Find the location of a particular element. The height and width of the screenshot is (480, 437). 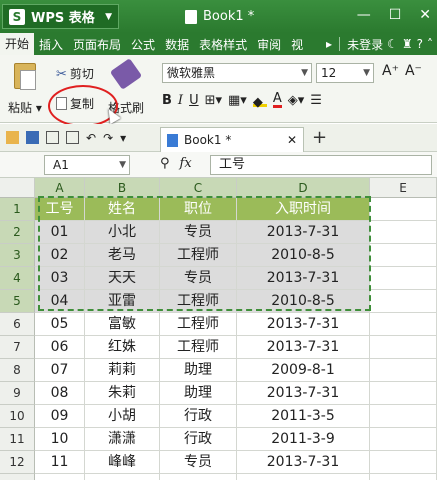

header-cell: 工号 is located at coordinates (60, 209).